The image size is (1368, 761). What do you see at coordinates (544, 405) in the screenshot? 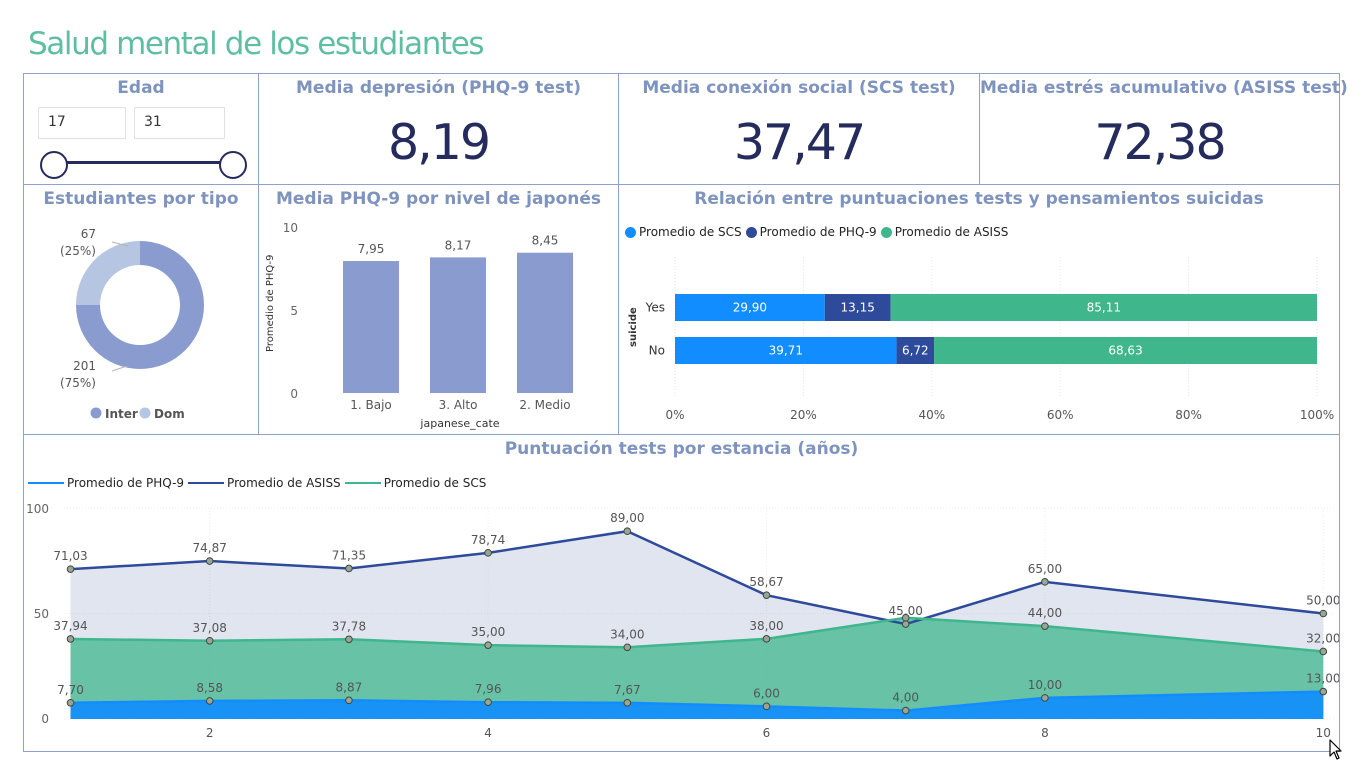
I see `bar-category-label: 2. Medio` at bounding box center [544, 405].